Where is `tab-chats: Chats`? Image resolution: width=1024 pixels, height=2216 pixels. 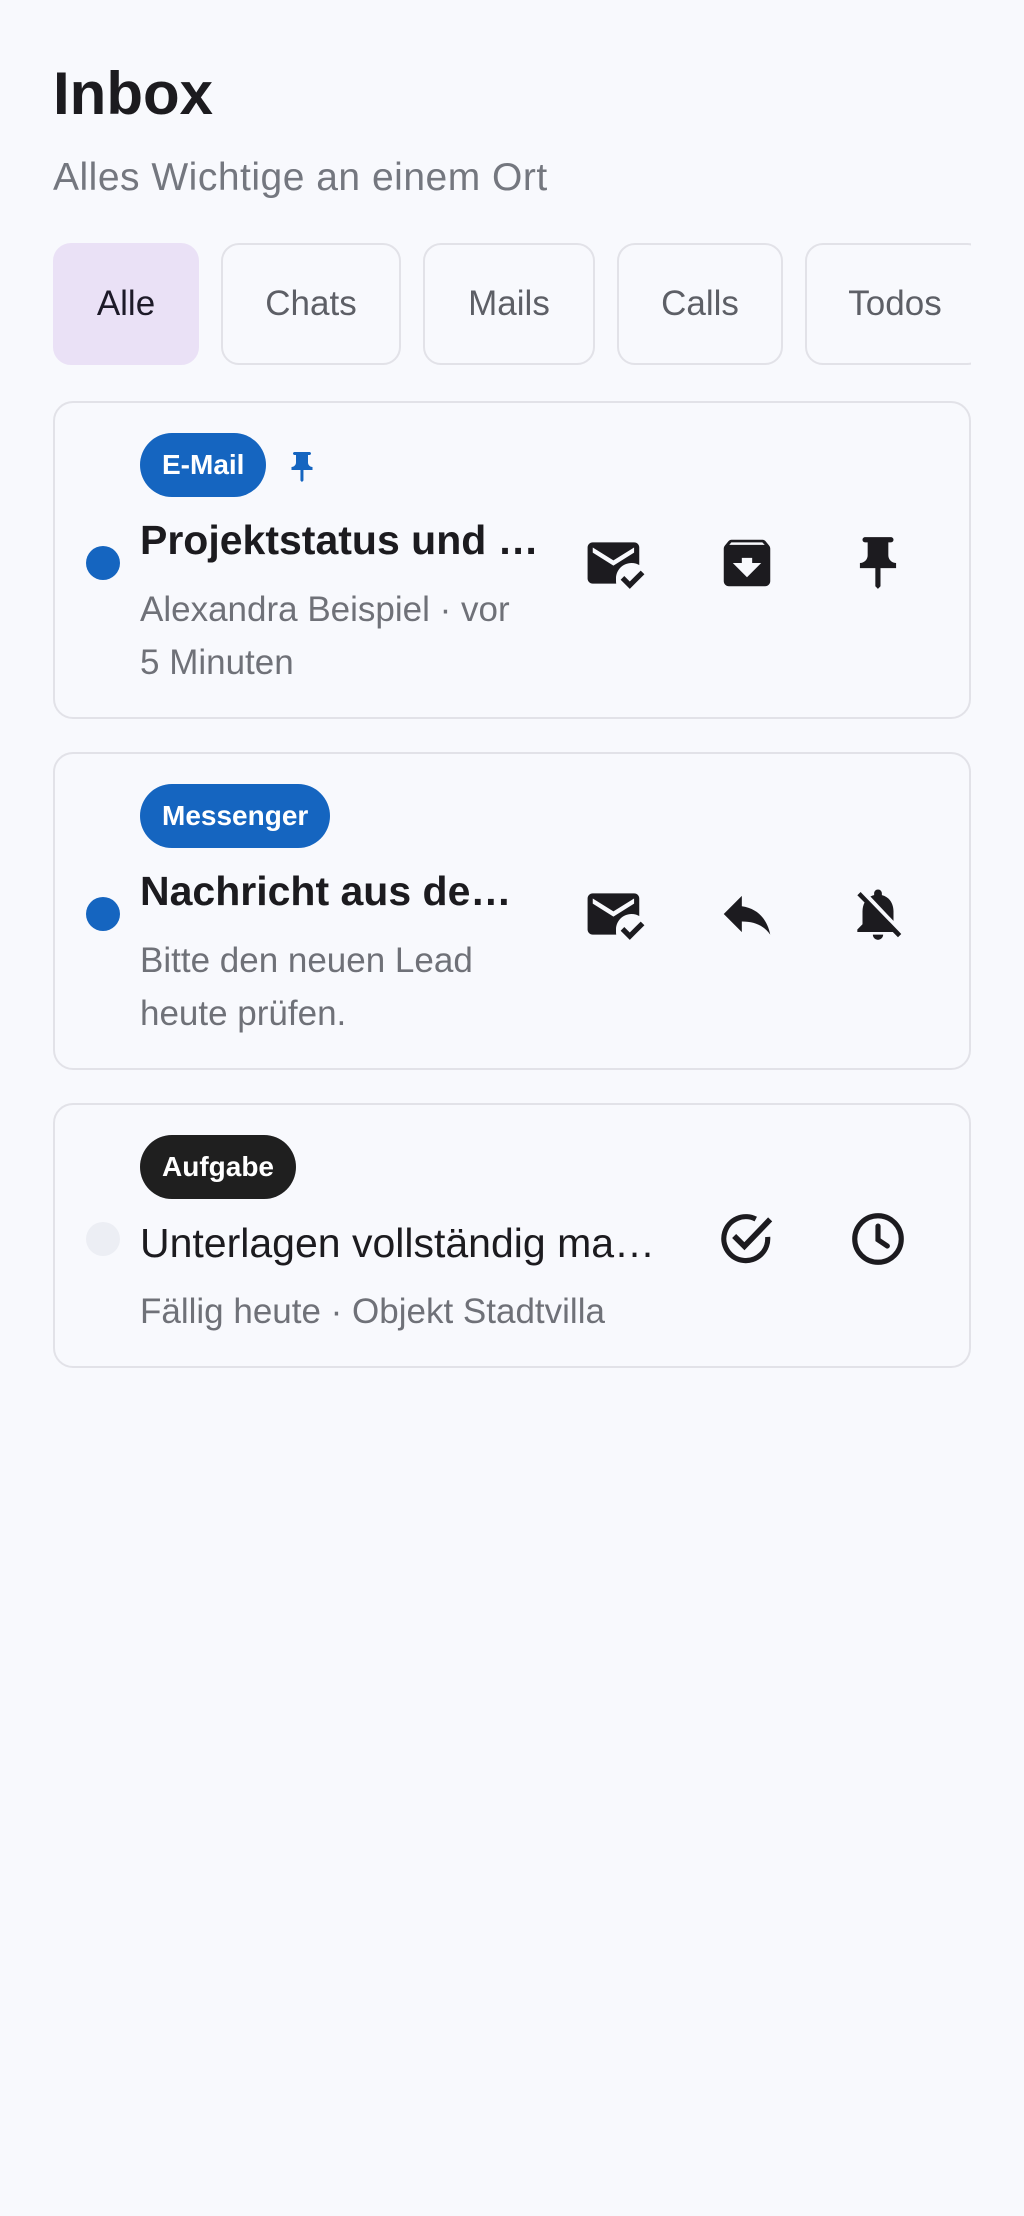
tab-chats: Chats is located at coordinates (311, 304).